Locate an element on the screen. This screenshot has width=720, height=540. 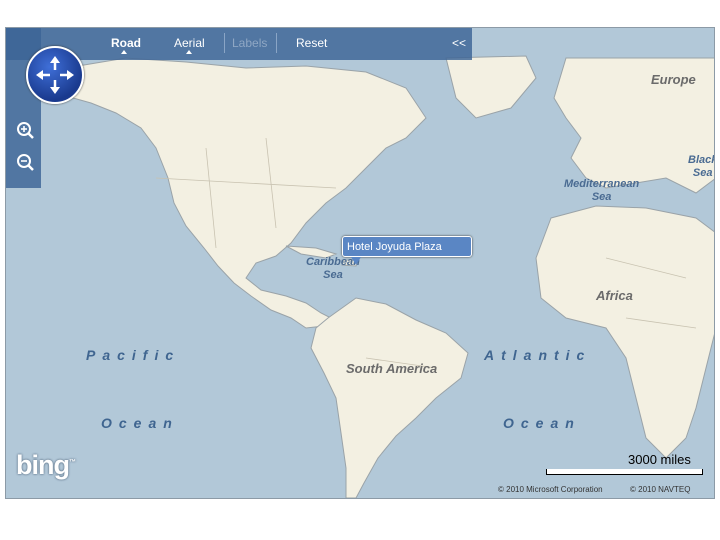
bing-logo: bing™ is located at coordinates (46, 465).